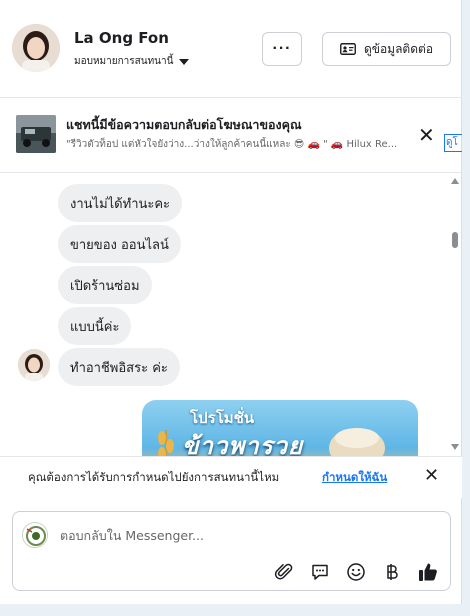 This screenshot has height=616, width=470. Describe the element at coordinates (124, 61) in the screenshot. I see `assign-dropdown-label: มอบหมายการสนทนานี้` at that location.